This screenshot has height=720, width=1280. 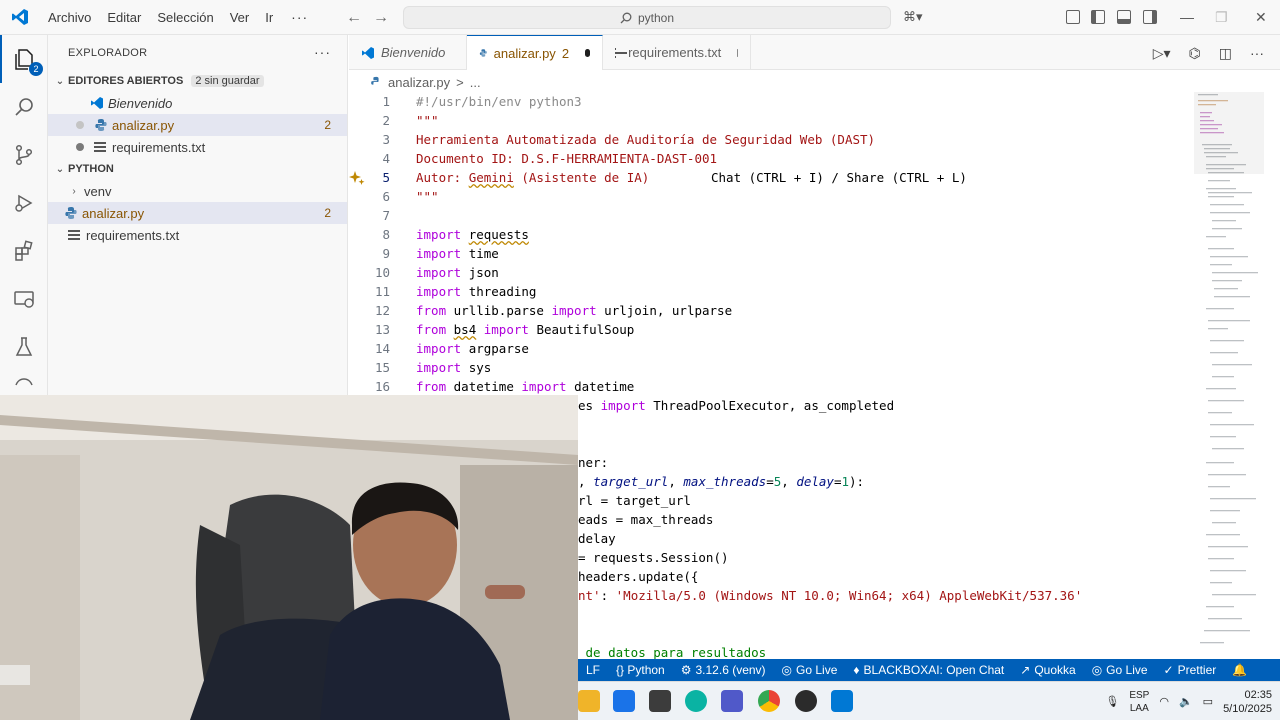 What do you see at coordinates (382, 291) in the screenshot?
I see `line-number: 11` at bounding box center [382, 291].